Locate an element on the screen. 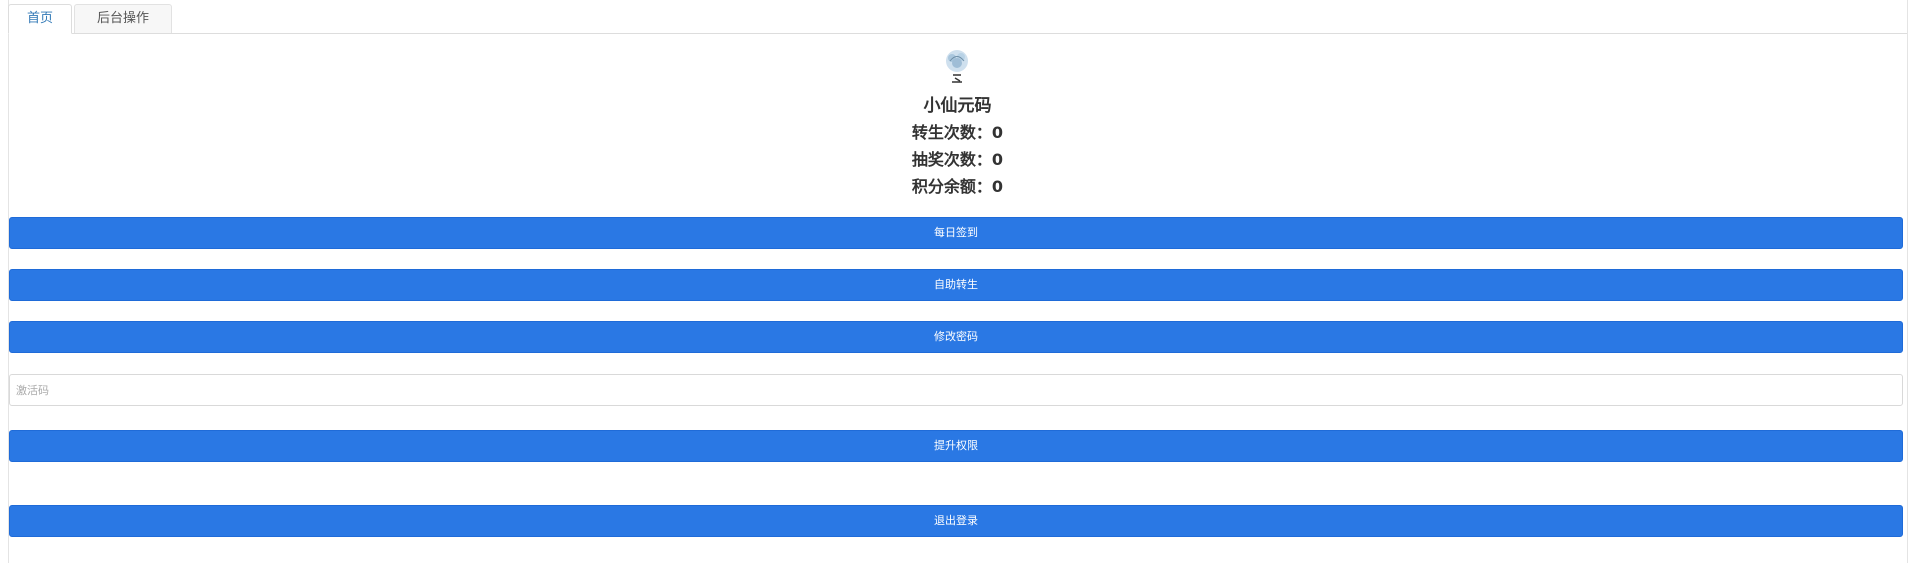 This screenshot has width=1915, height=563. logout-button: 退出登录 is located at coordinates (956, 521).